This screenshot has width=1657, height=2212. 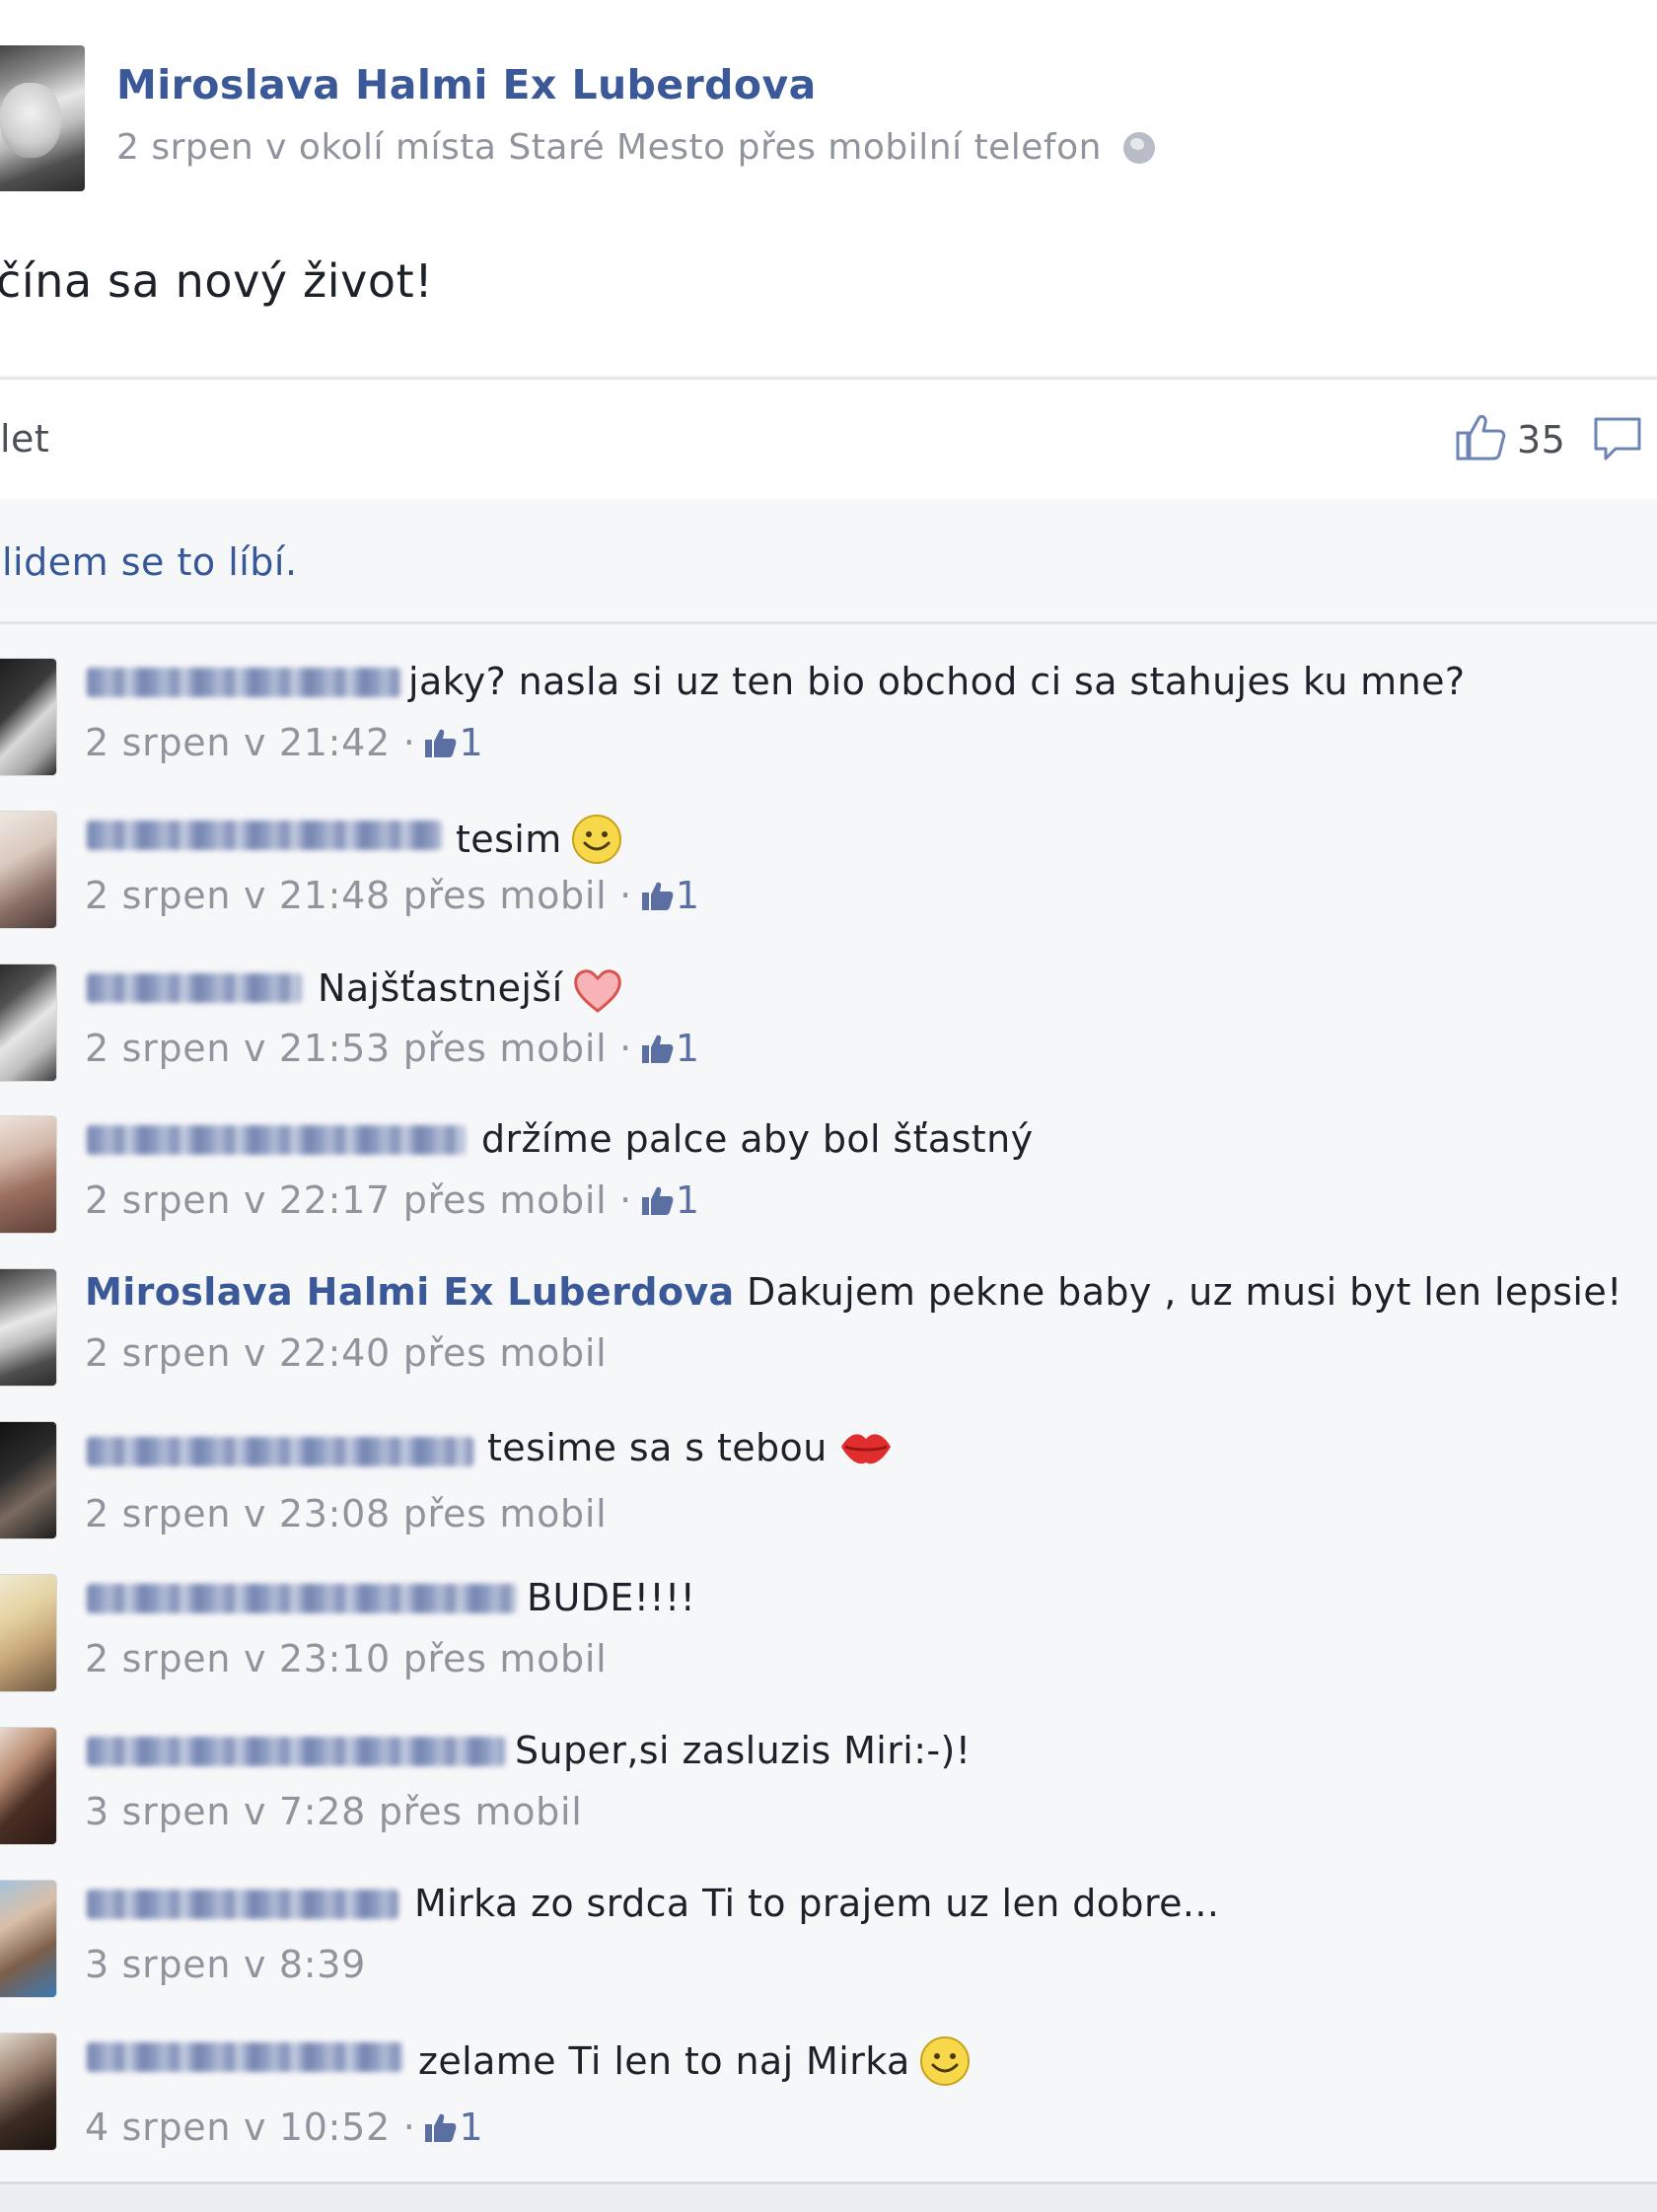 I want to click on globe-icon, so click(x=1138, y=148).